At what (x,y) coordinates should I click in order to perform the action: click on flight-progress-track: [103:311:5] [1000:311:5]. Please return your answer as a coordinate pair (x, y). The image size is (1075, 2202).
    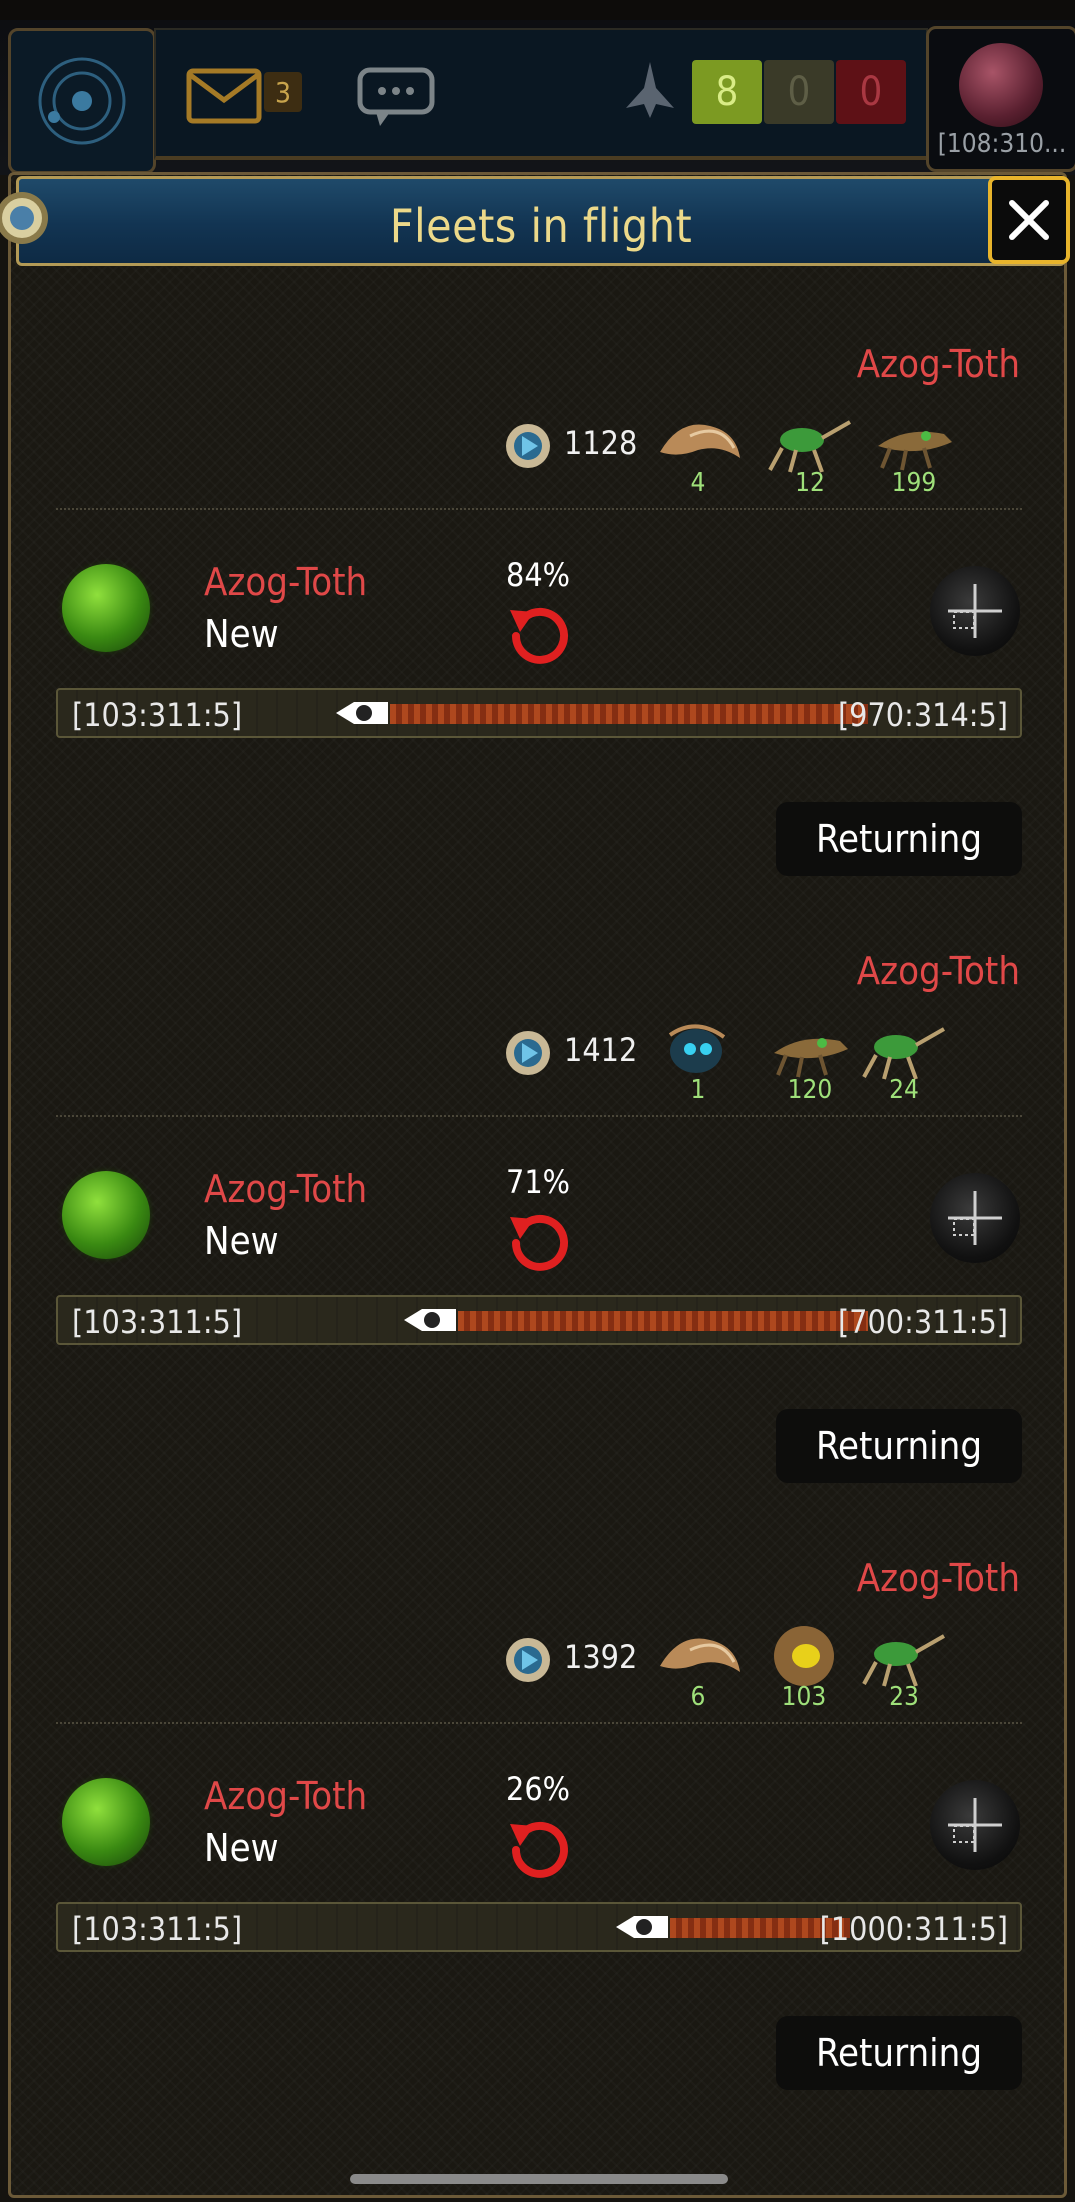
    Looking at the image, I should click on (539, 1927).